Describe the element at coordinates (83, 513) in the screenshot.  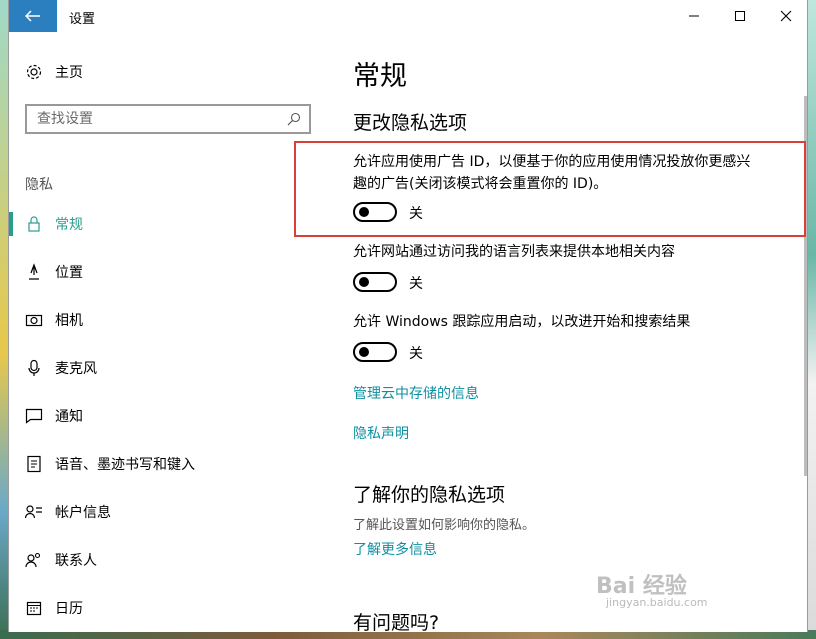
I see `sidebar-item-label: 帐户信息` at that location.